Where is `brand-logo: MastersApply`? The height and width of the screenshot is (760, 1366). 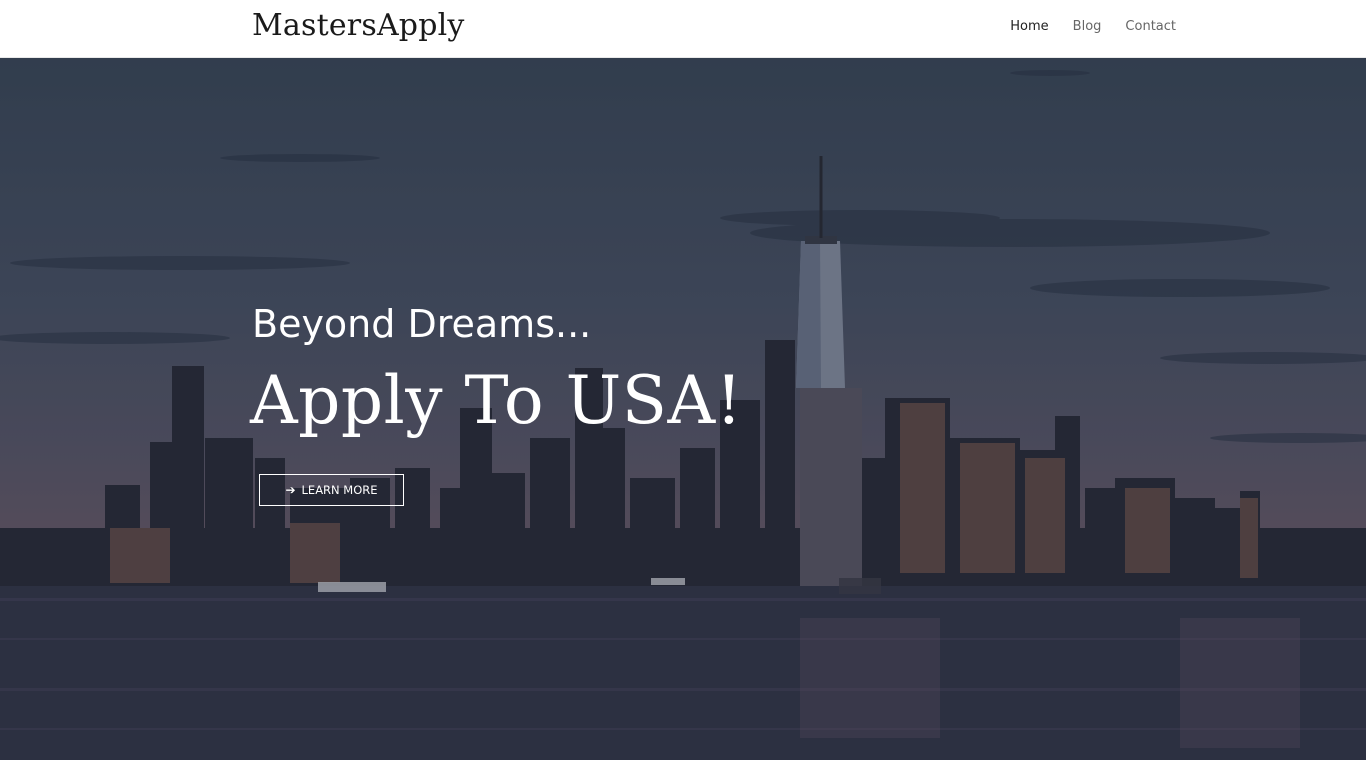
brand-logo: MastersApply is located at coordinates (358, 25).